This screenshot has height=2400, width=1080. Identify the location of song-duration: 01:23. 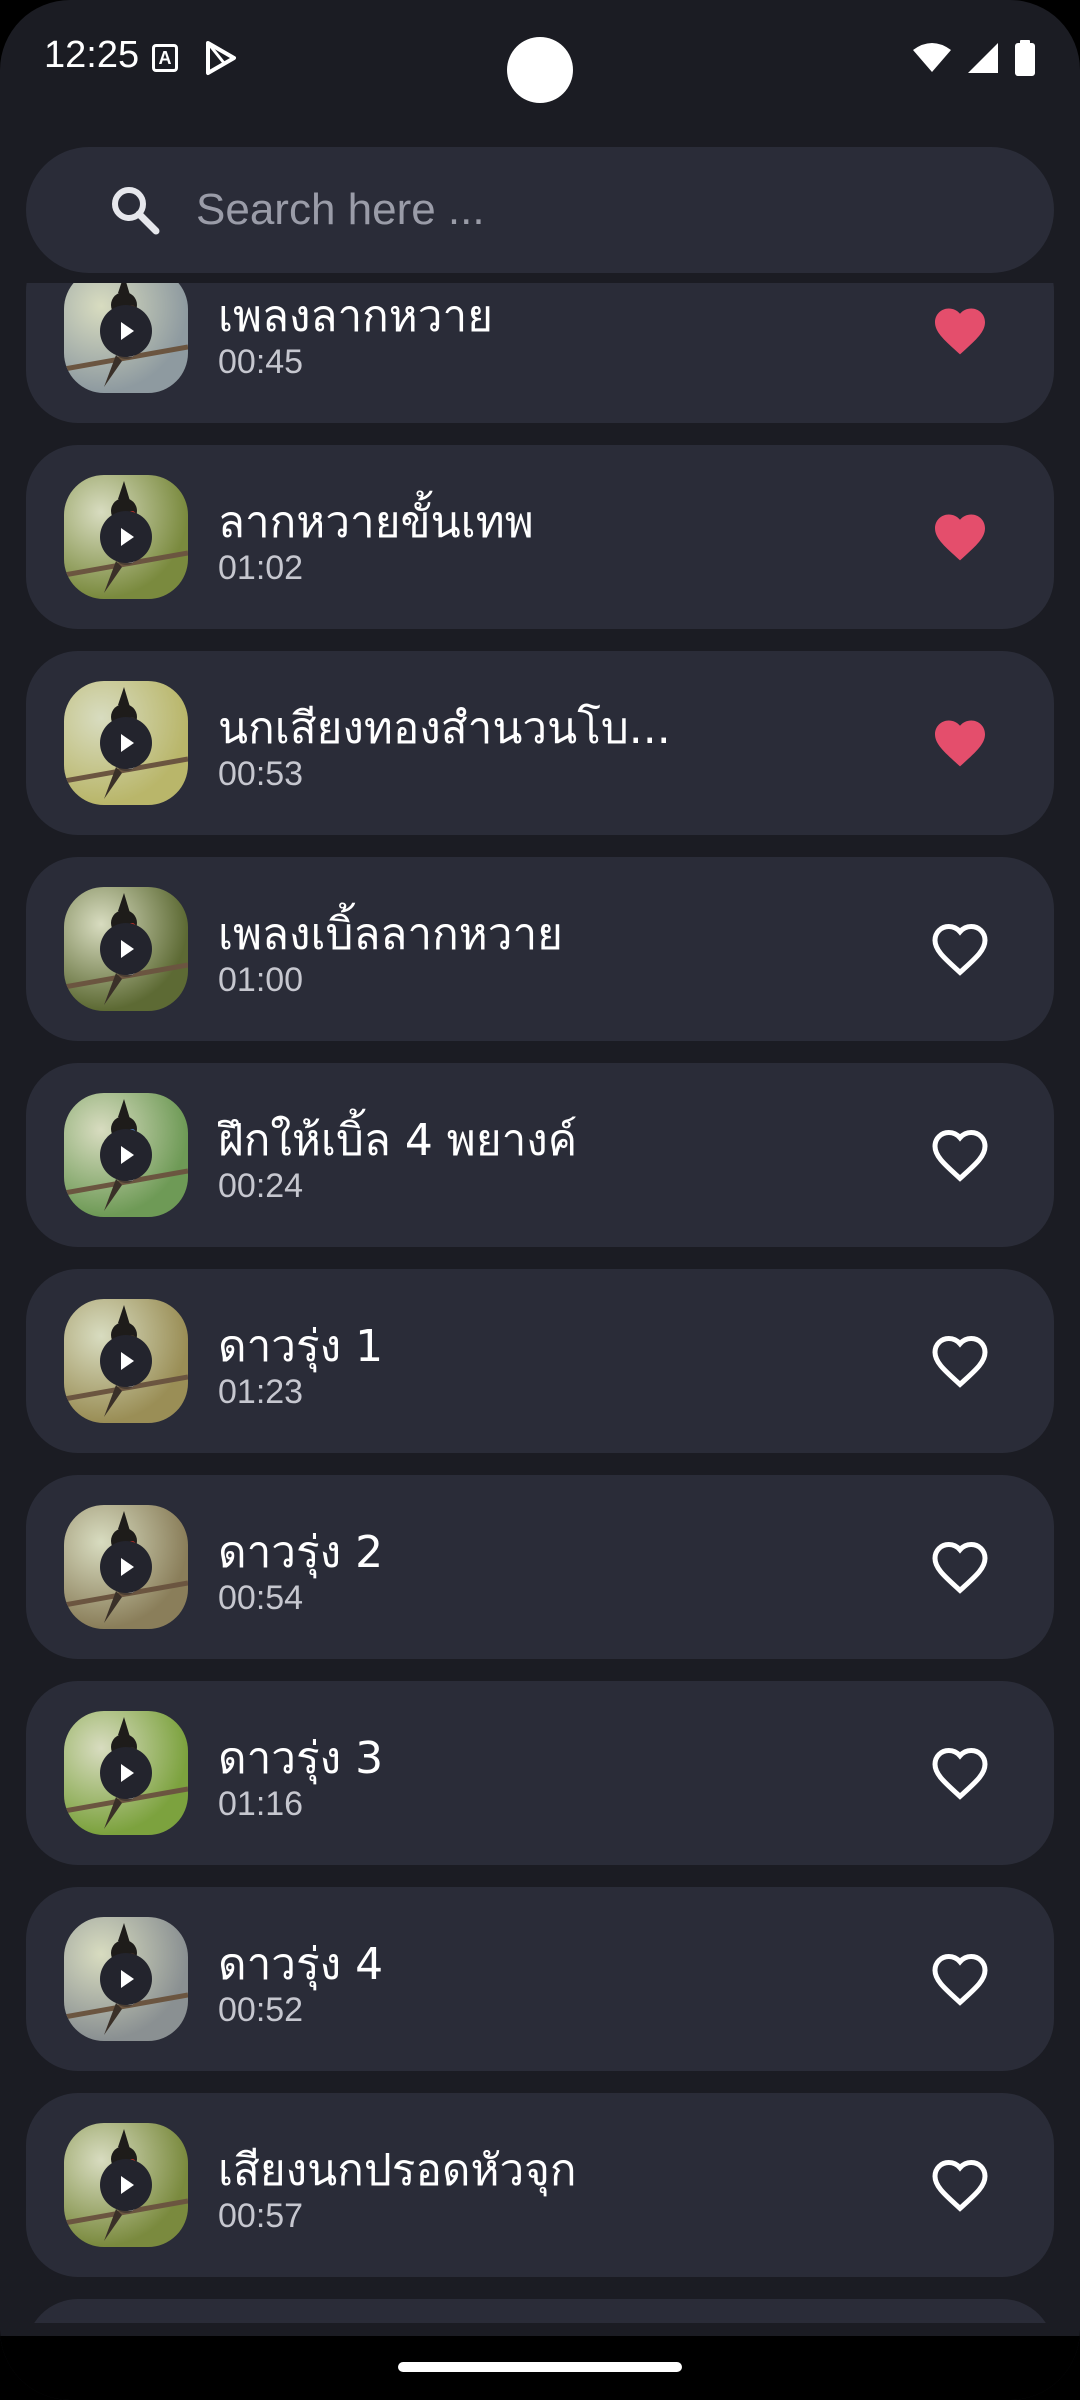
(261, 1392).